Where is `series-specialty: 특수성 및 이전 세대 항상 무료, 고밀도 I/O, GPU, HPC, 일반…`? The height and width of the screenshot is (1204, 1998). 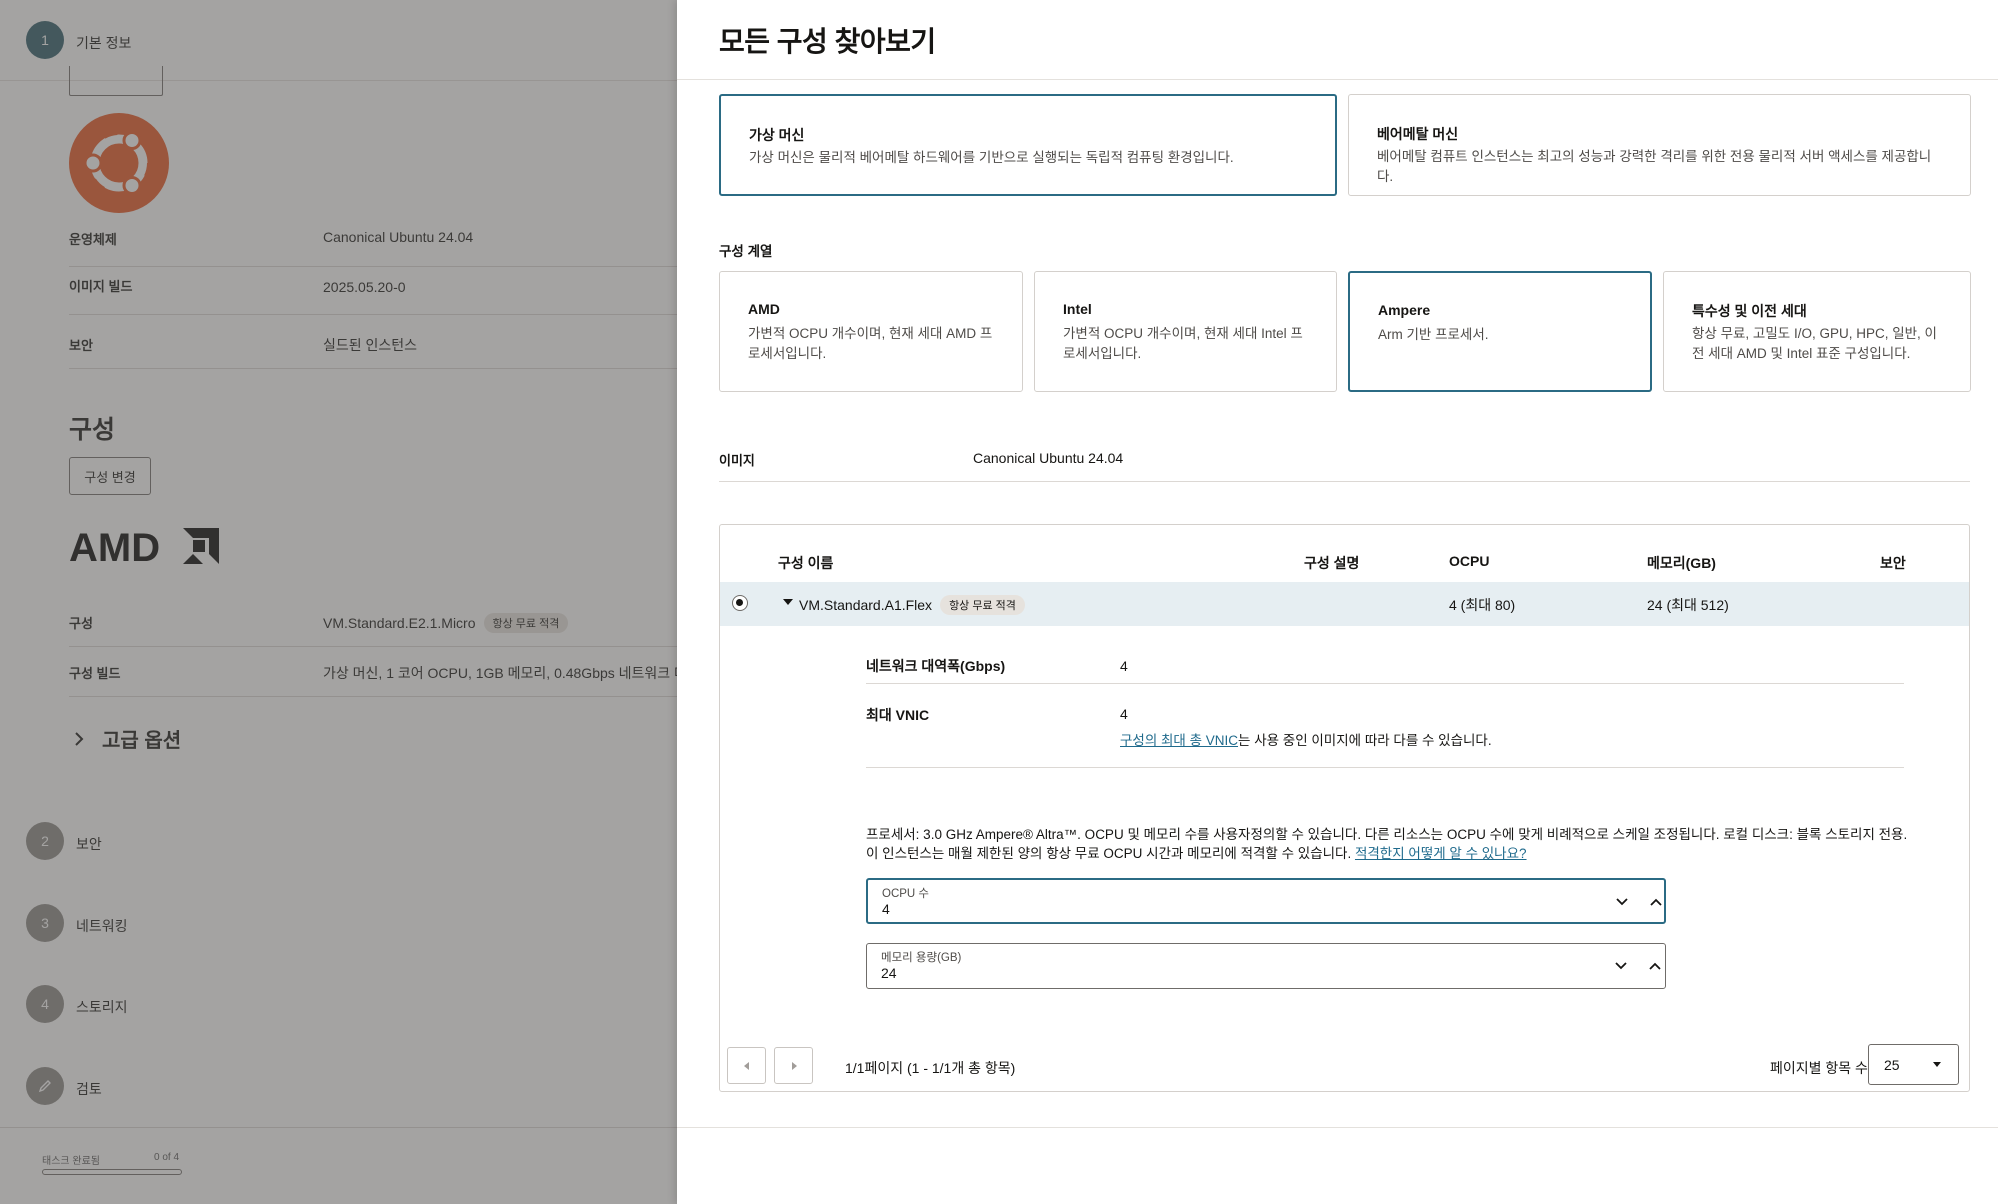
series-specialty: 특수성 및 이전 세대 항상 무료, 고밀도 I/O, GPU, HPC, 일반… is located at coordinates (1817, 331).